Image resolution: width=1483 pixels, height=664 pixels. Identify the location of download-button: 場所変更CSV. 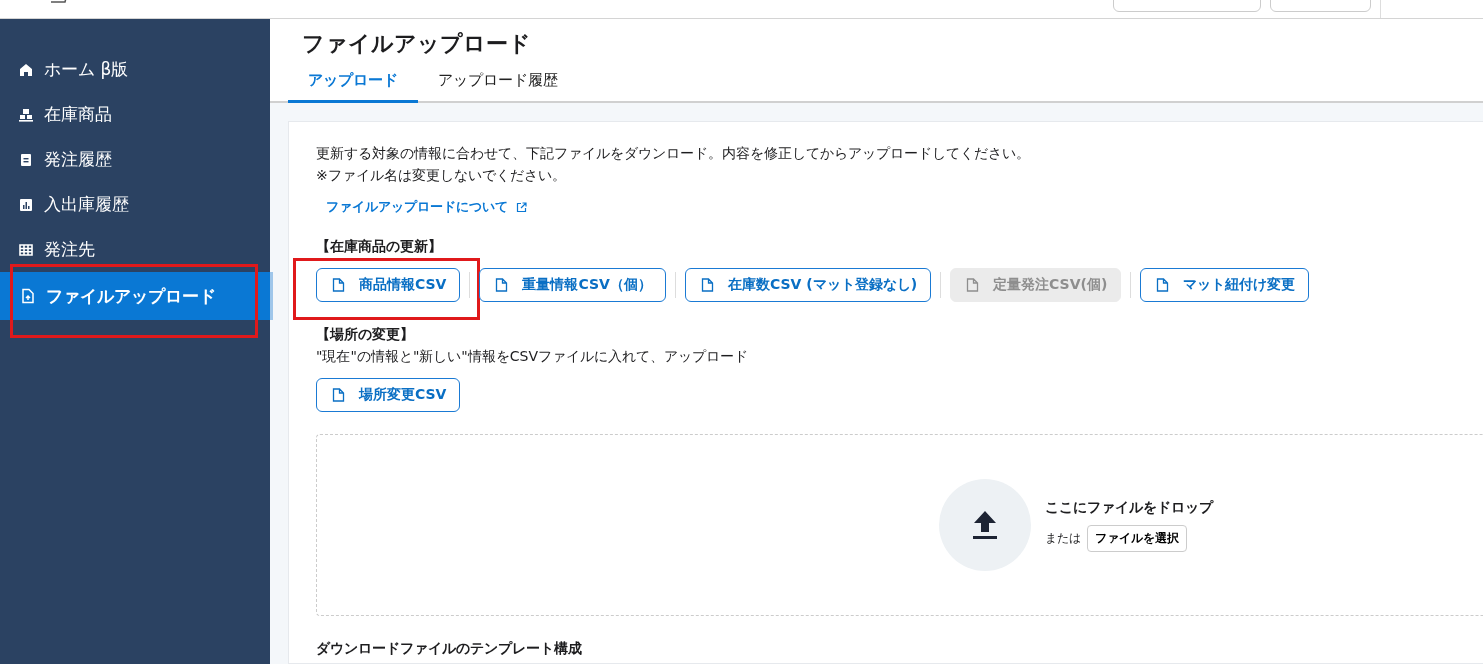
(388, 395).